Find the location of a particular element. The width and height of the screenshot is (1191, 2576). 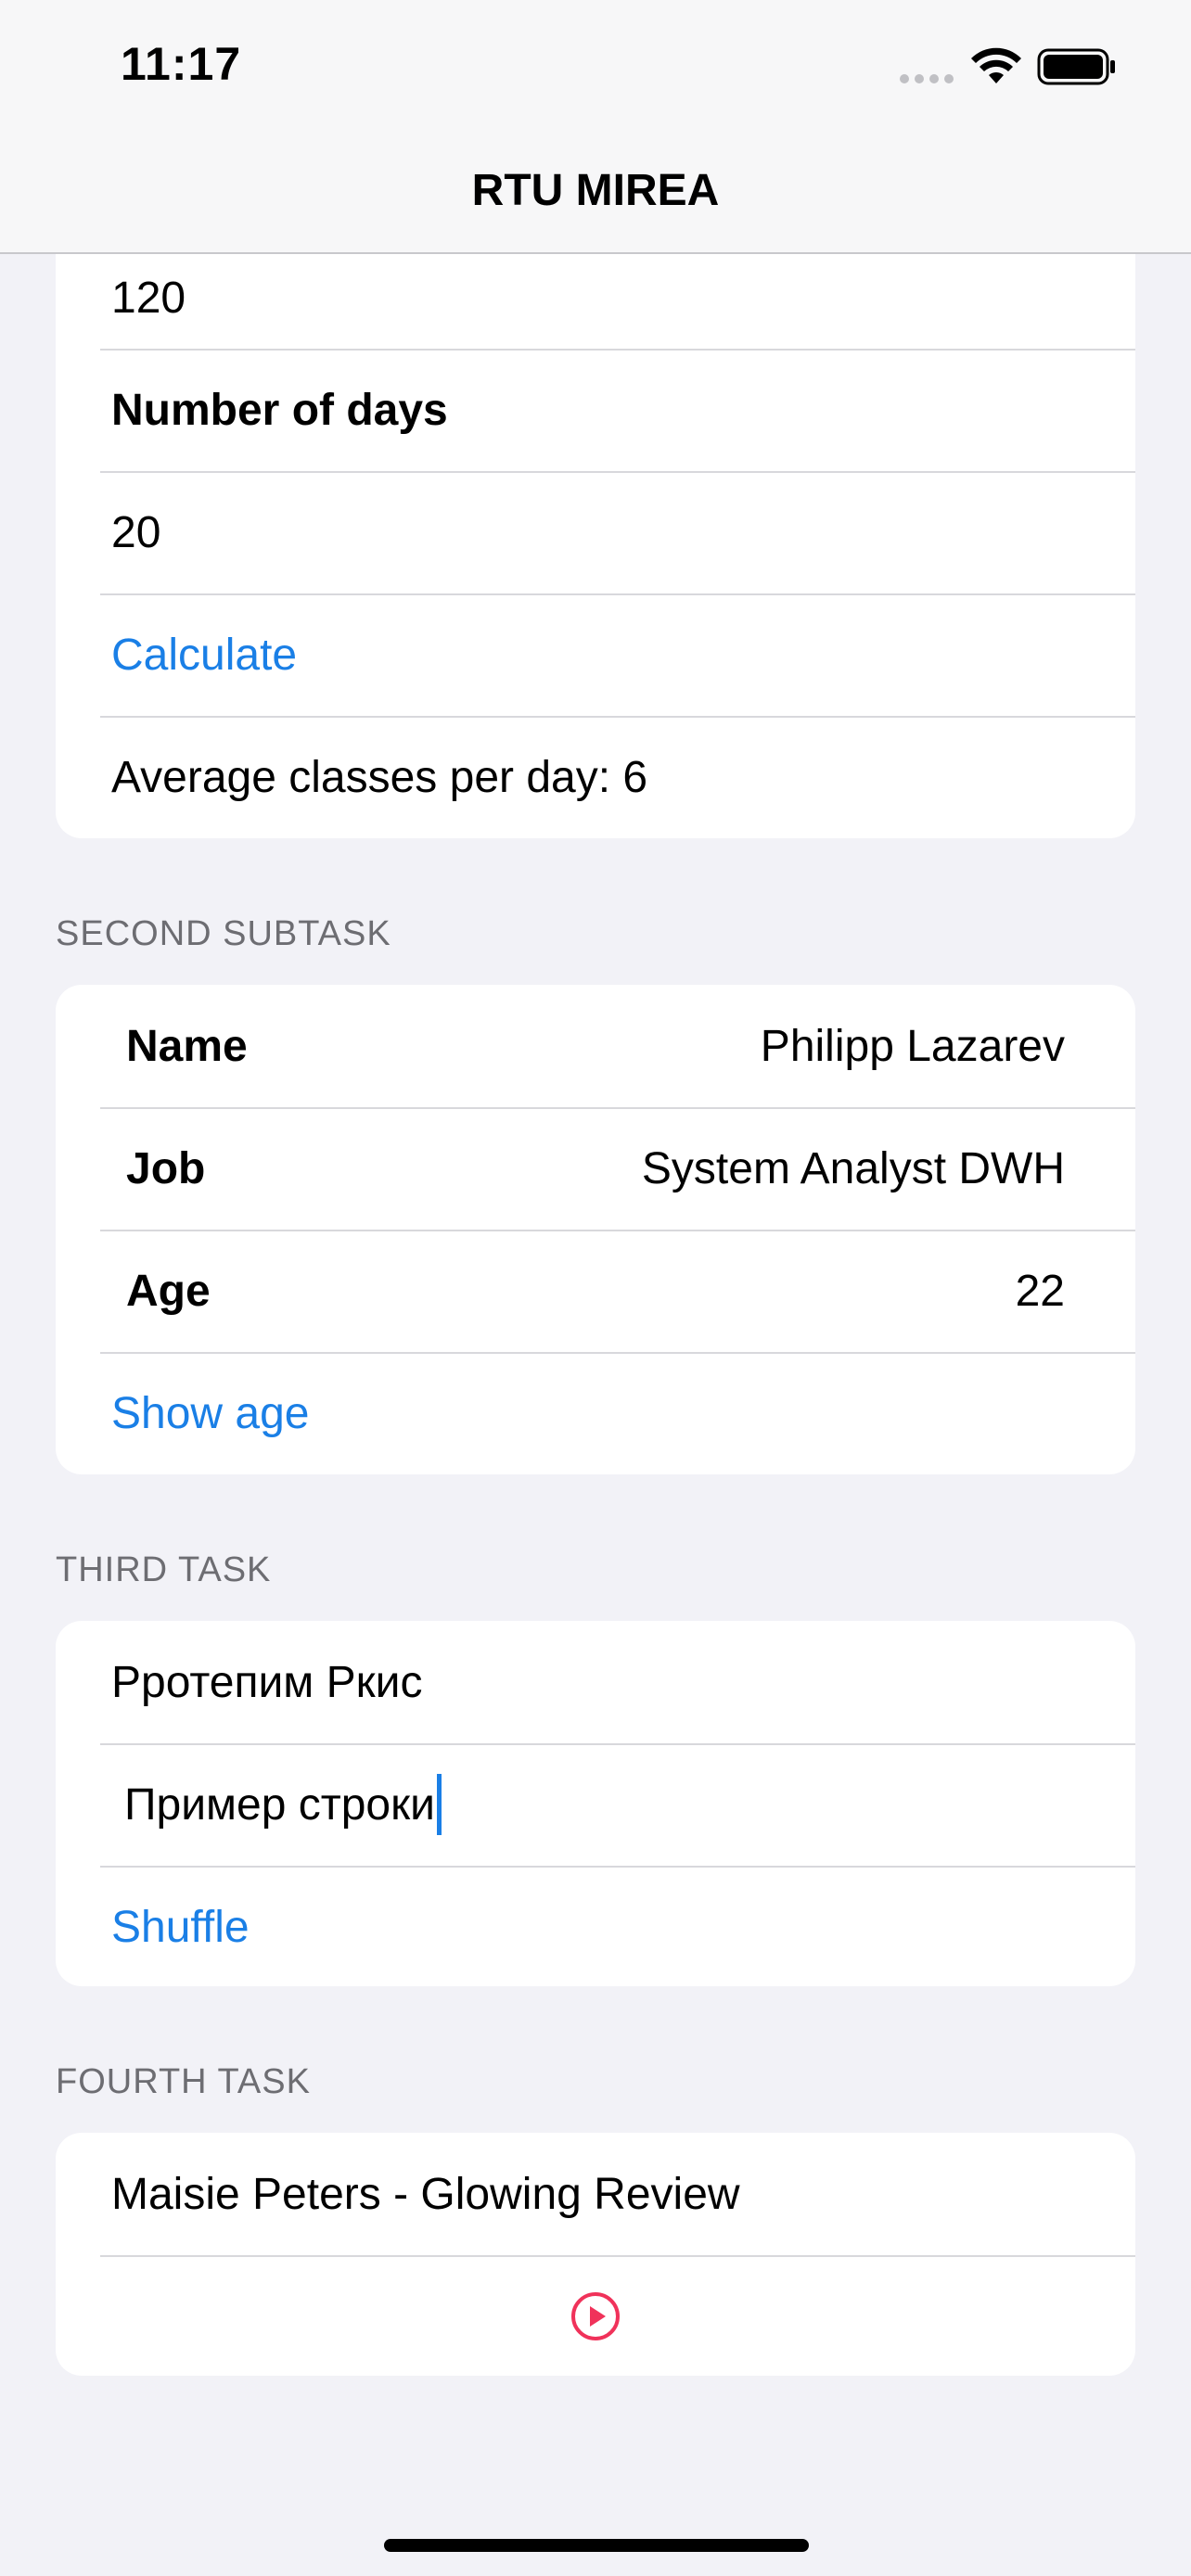

days-label: Number of days is located at coordinates (279, 410).